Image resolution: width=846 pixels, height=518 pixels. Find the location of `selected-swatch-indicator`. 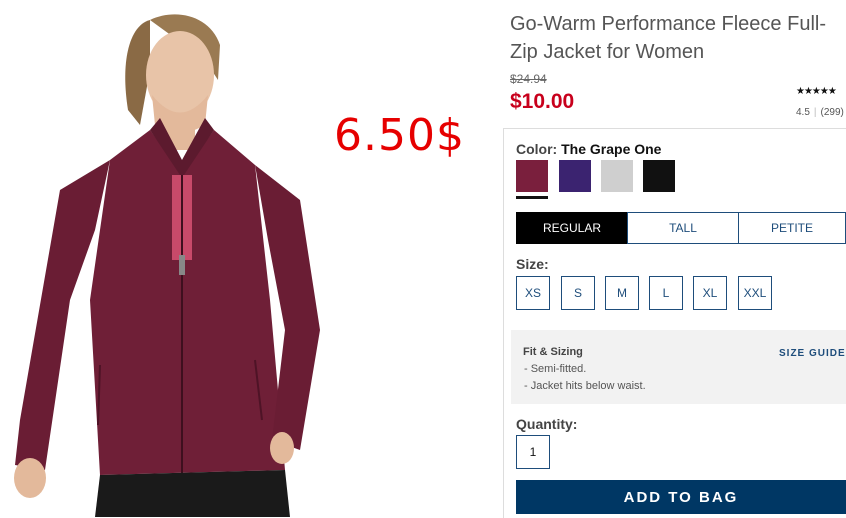

selected-swatch-indicator is located at coordinates (532, 197).